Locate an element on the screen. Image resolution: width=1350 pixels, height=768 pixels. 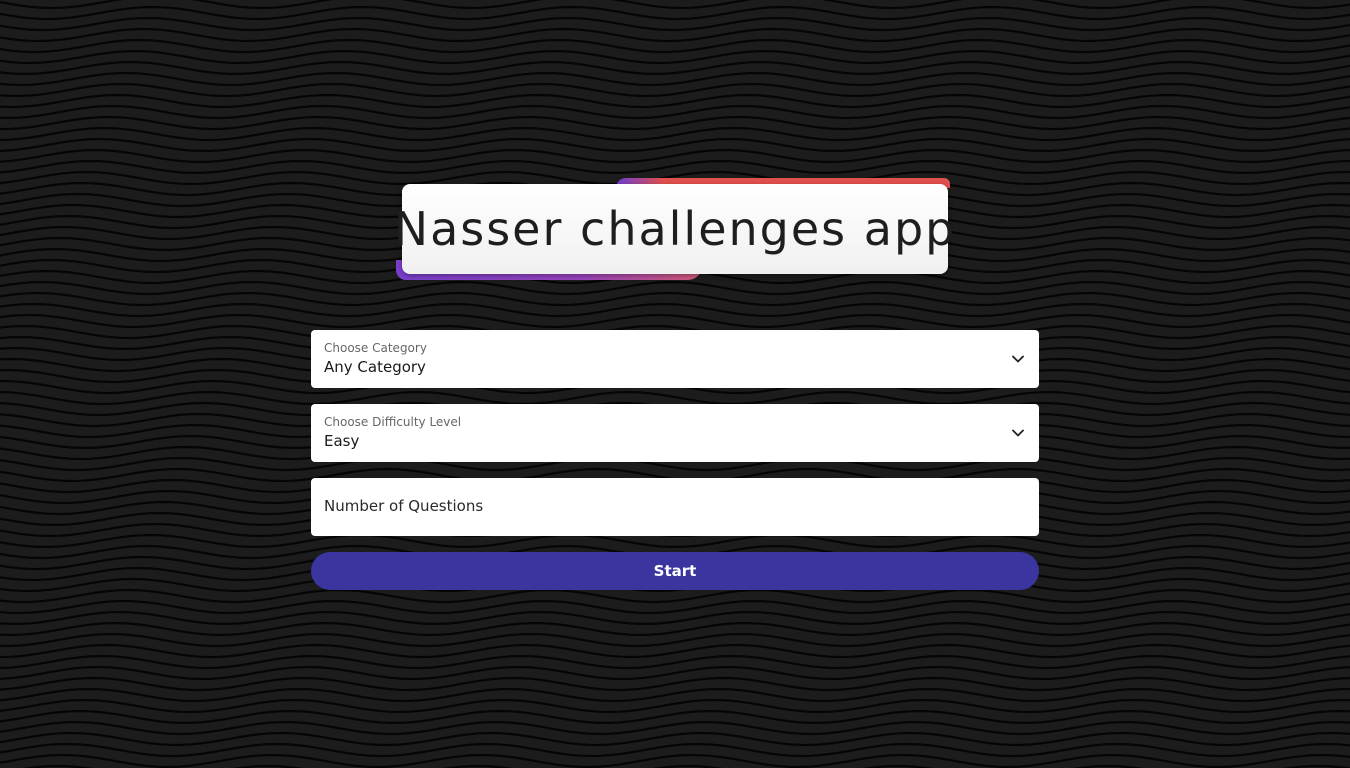
difficulty-label: Choose Difficulty Level is located at coordinates (393, 422).